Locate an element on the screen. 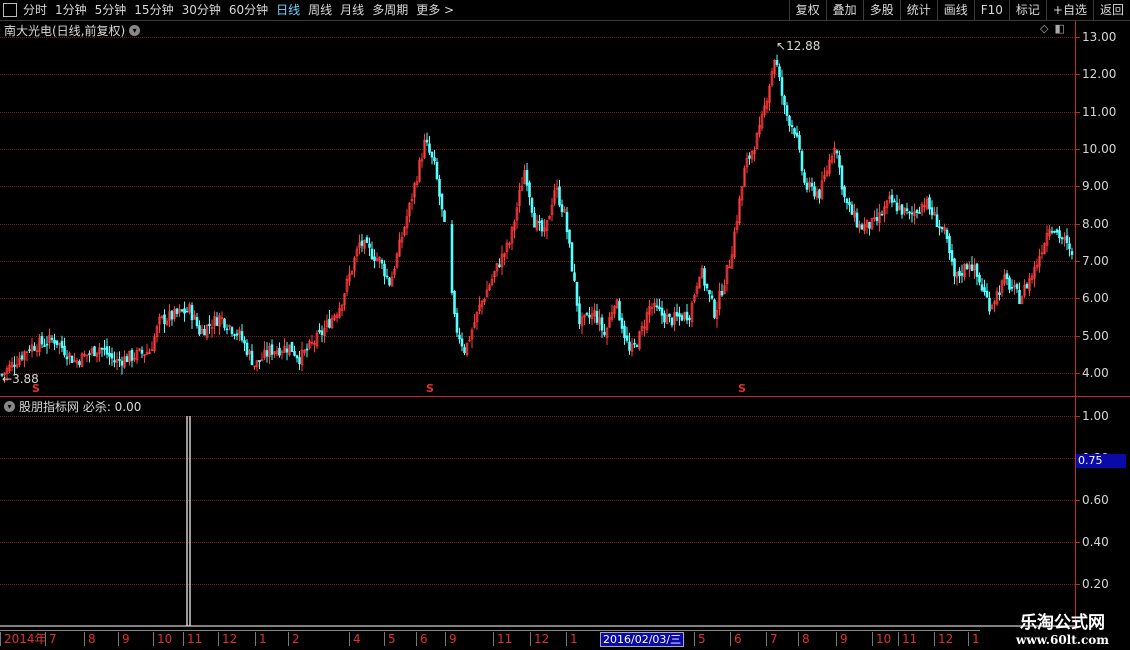  period-tab: 周线 is located at coordinates (320, 10).